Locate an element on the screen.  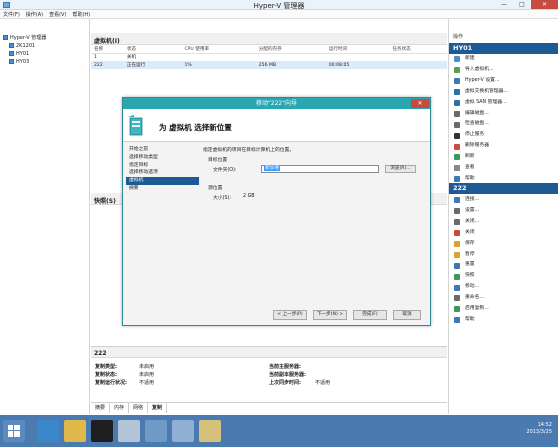
minimize-button: — is located at coordinates (504, 4).